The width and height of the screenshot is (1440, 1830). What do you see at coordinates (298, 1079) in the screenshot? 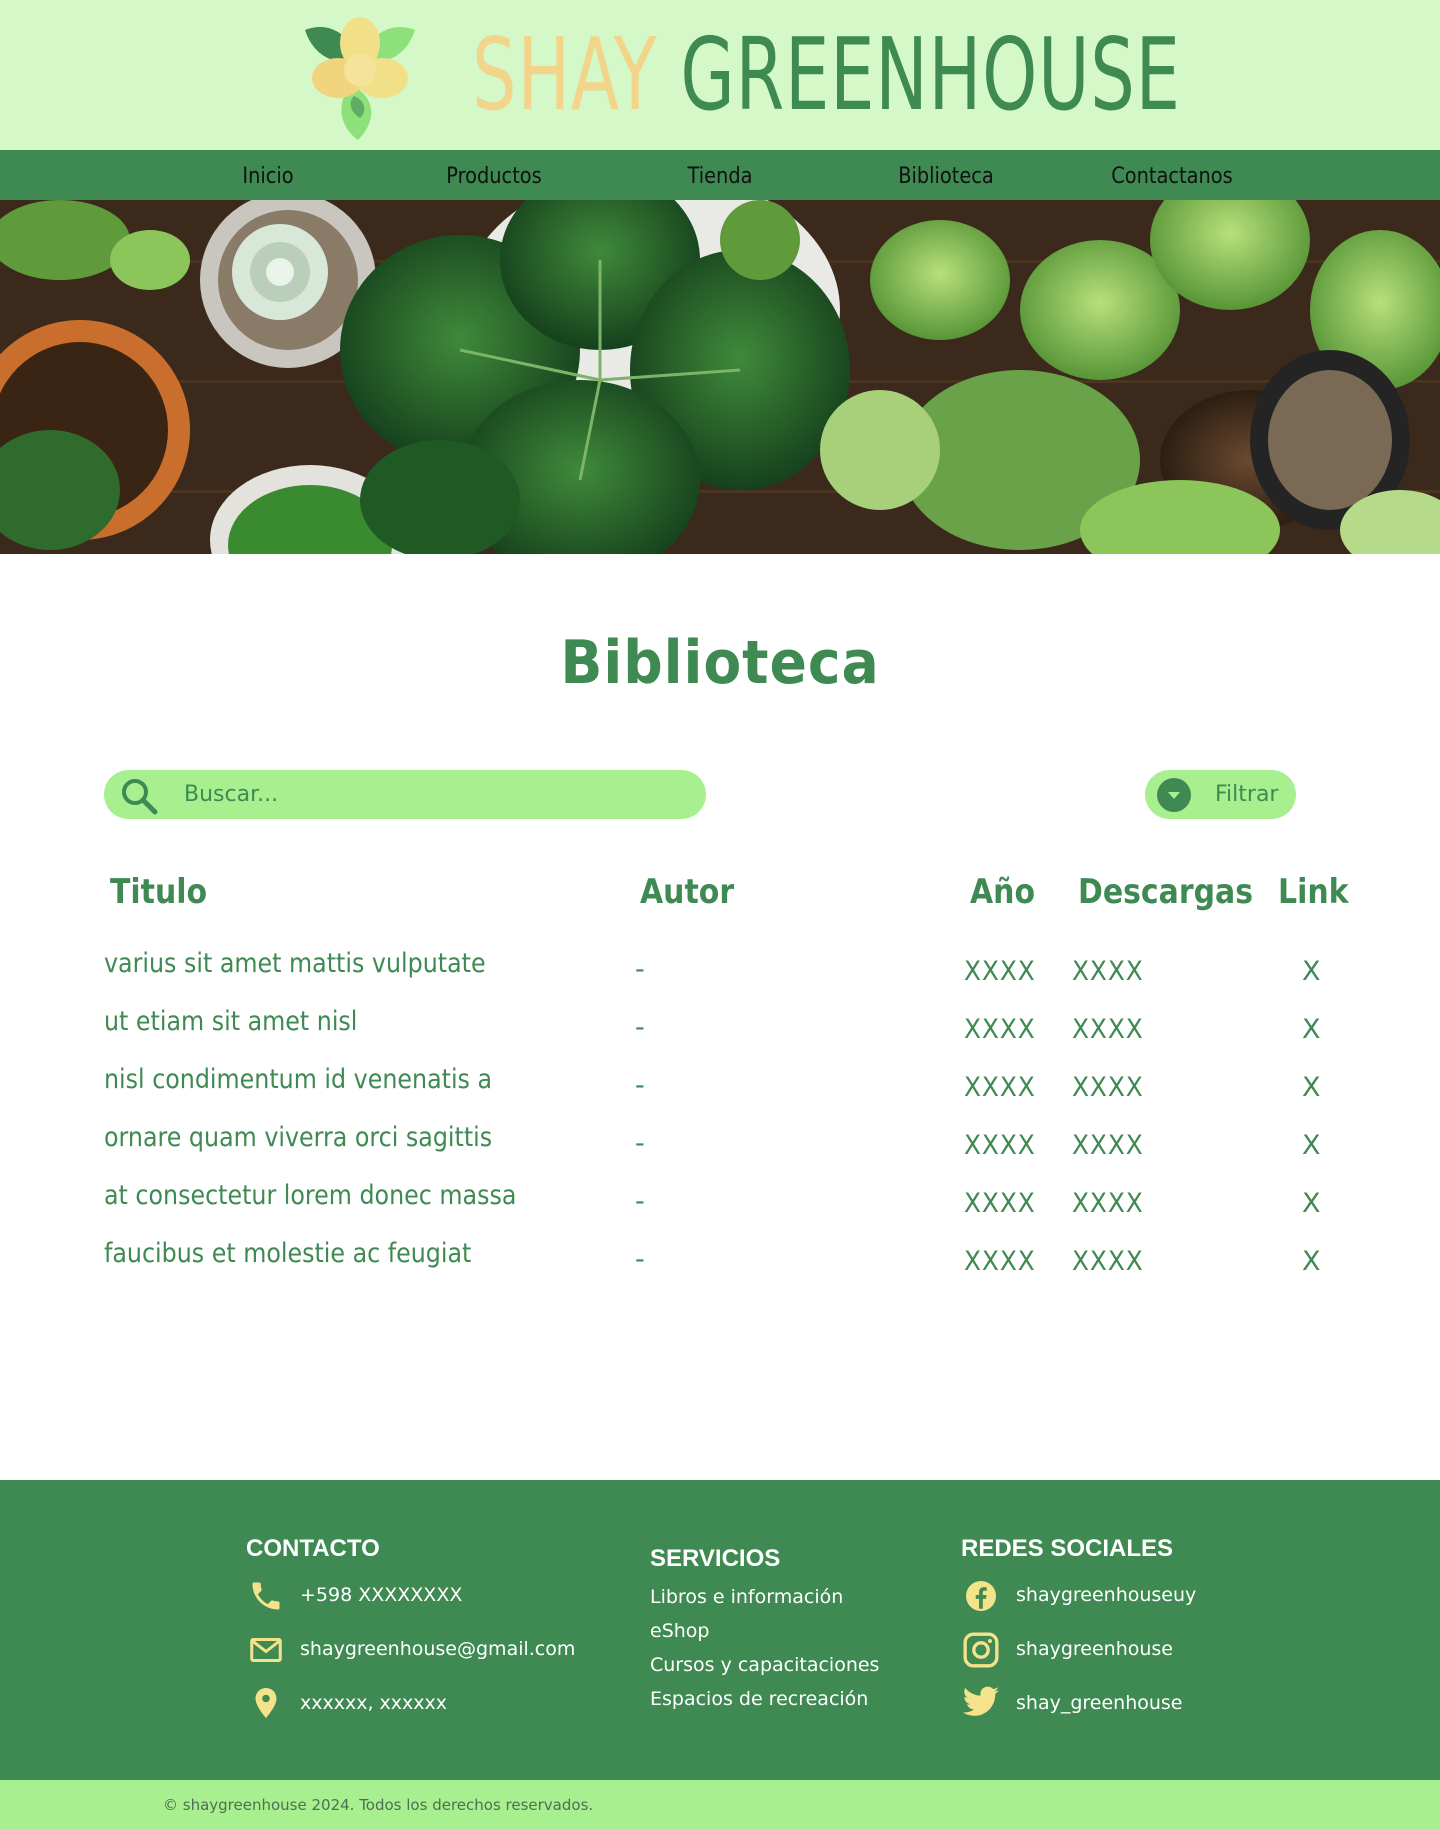
I see `row-title: nisl condimentum id venenatis a` at bounding box center [298, 1079].